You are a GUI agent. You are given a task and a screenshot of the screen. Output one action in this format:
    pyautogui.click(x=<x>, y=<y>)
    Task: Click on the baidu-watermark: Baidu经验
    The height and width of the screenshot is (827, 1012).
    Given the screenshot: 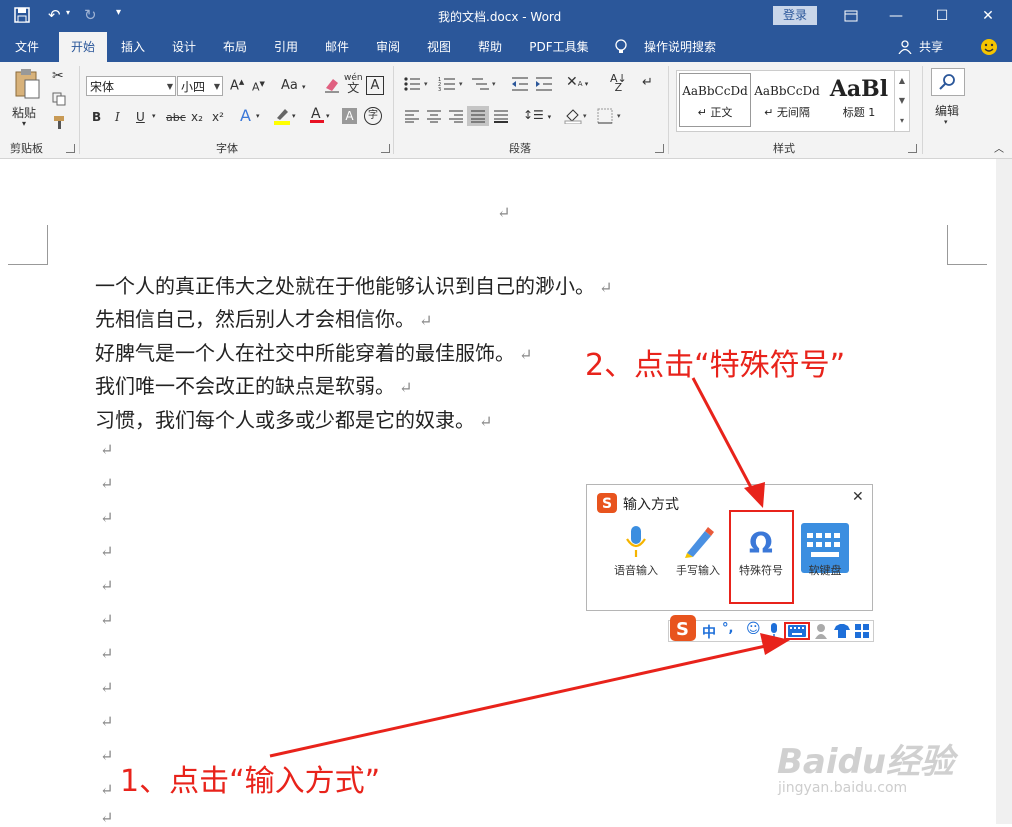 What is the action you would take?
    pyautogui.click(x=866, y=762)
    